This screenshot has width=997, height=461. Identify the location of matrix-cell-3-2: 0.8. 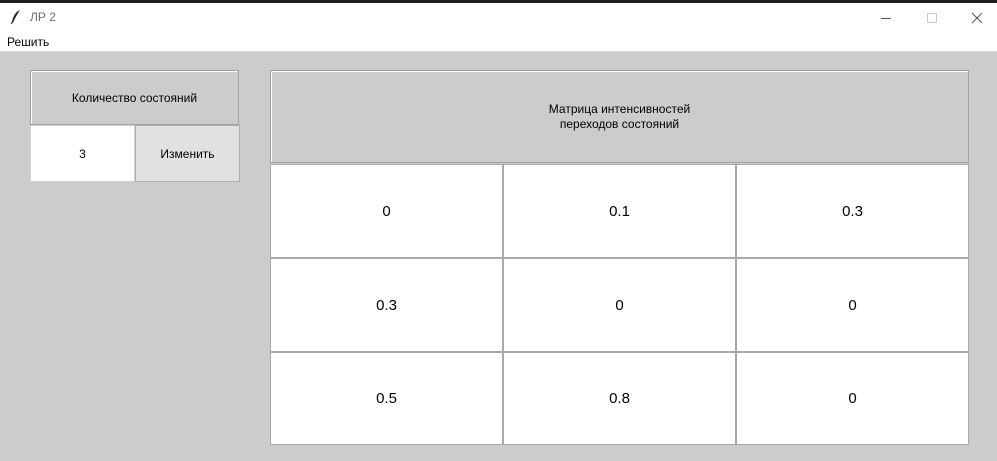
(619, 398).